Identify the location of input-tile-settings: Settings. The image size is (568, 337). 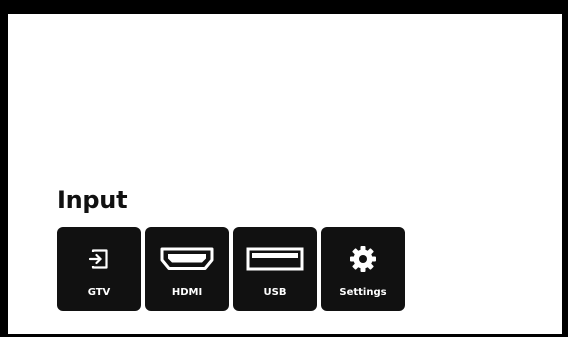
(363, 269).